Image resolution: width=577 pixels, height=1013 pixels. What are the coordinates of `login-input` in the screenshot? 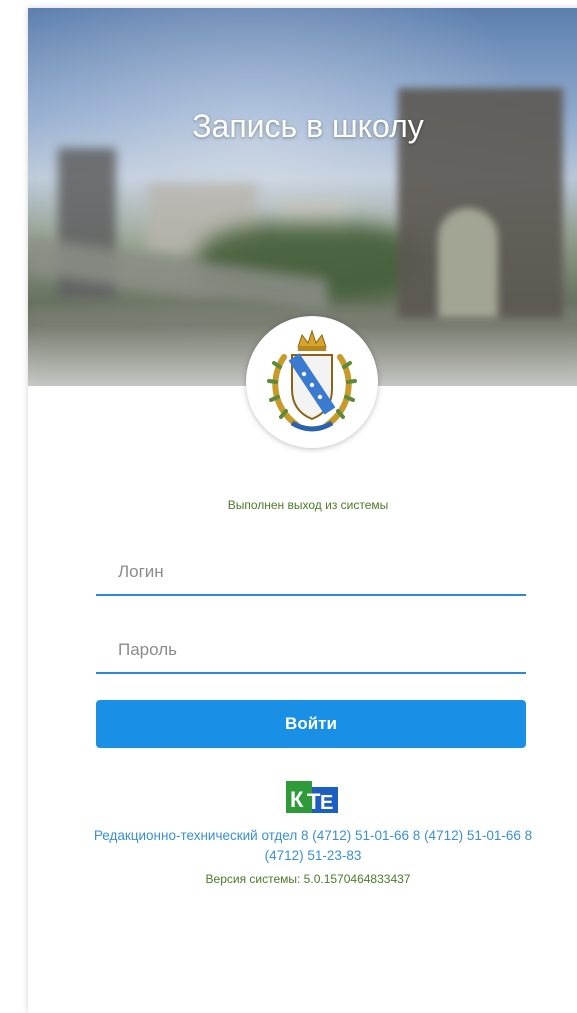 It's located at (311, 573).